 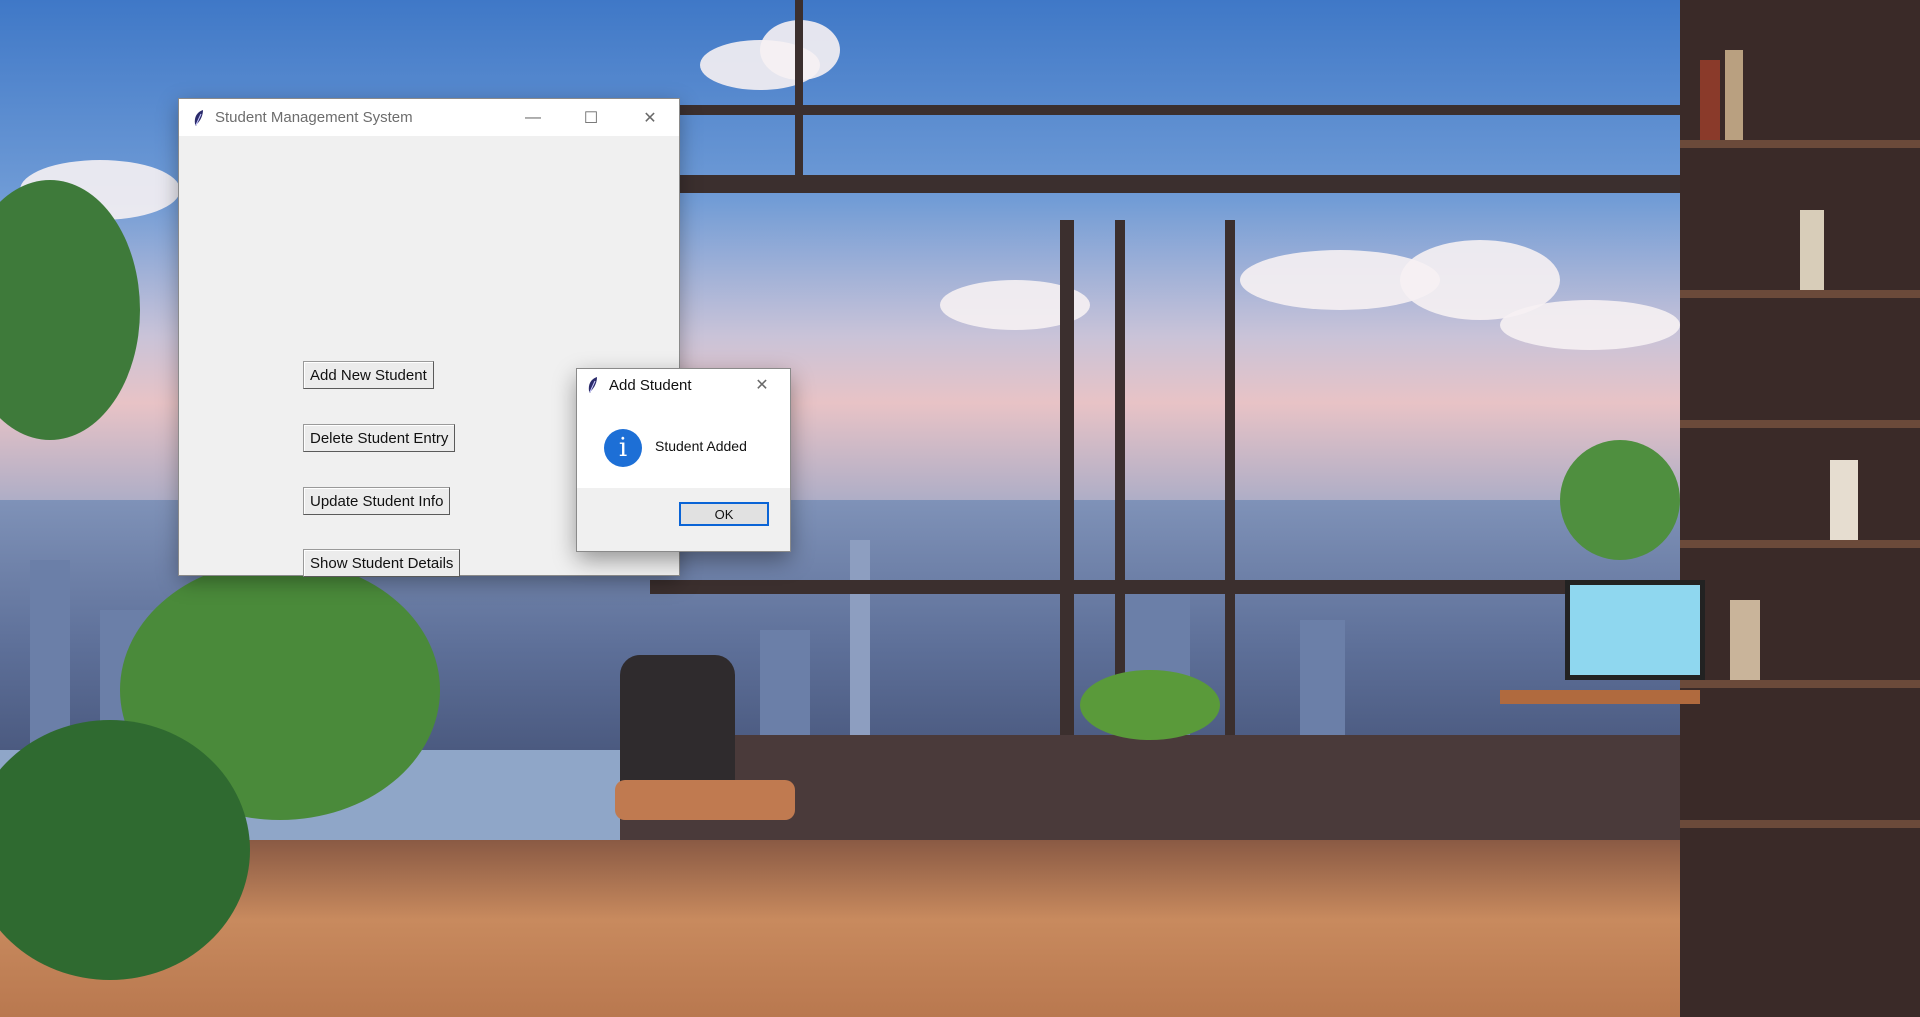 I want to click on add-student-dialog: Add Student ✕ i Student Added OK, so click(x=683, y=460).